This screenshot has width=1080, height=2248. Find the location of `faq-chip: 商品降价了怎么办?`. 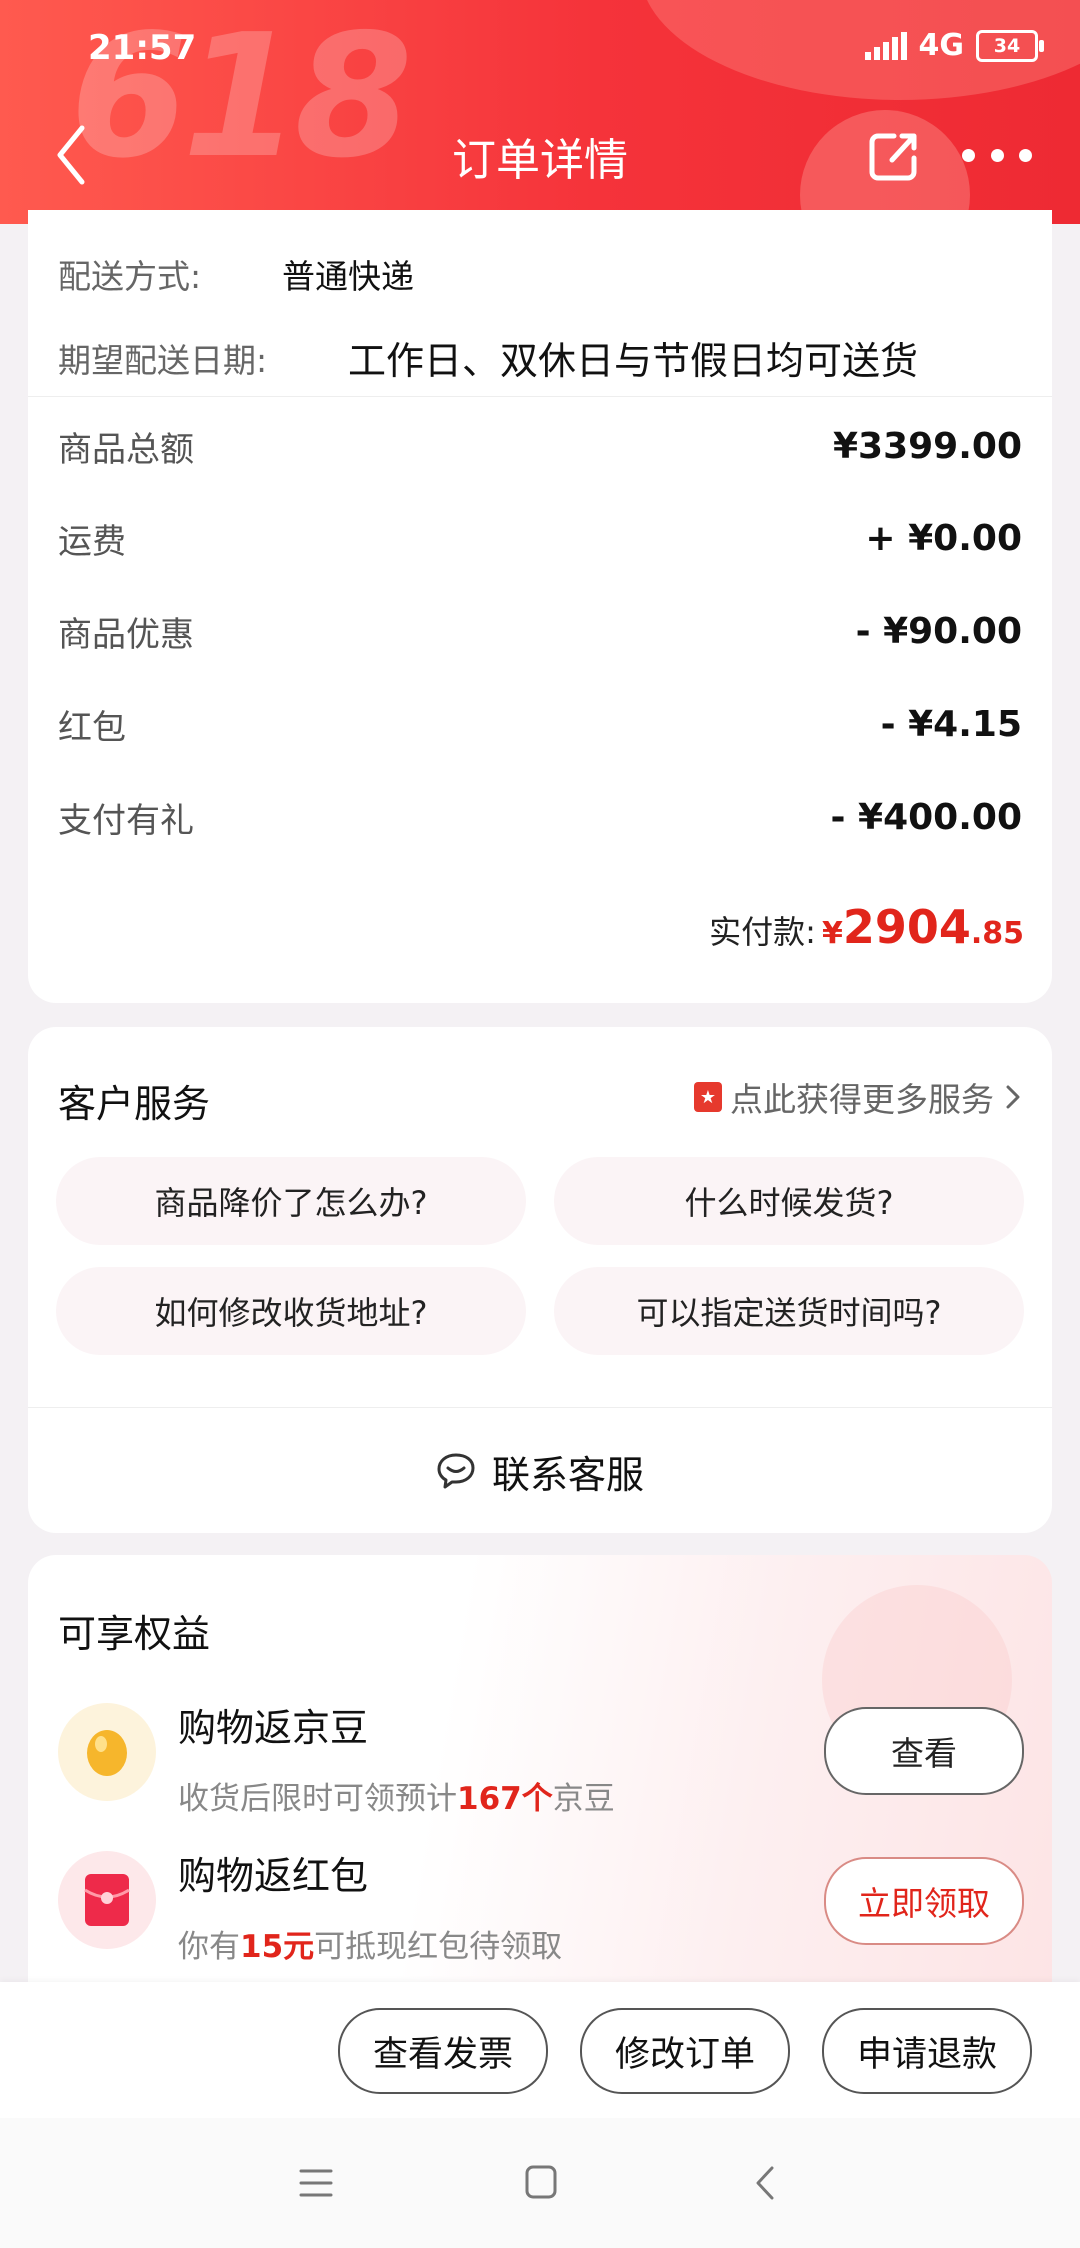

faq-chip: 商品降价了怎么办? is located at coordinates (291, 1201).